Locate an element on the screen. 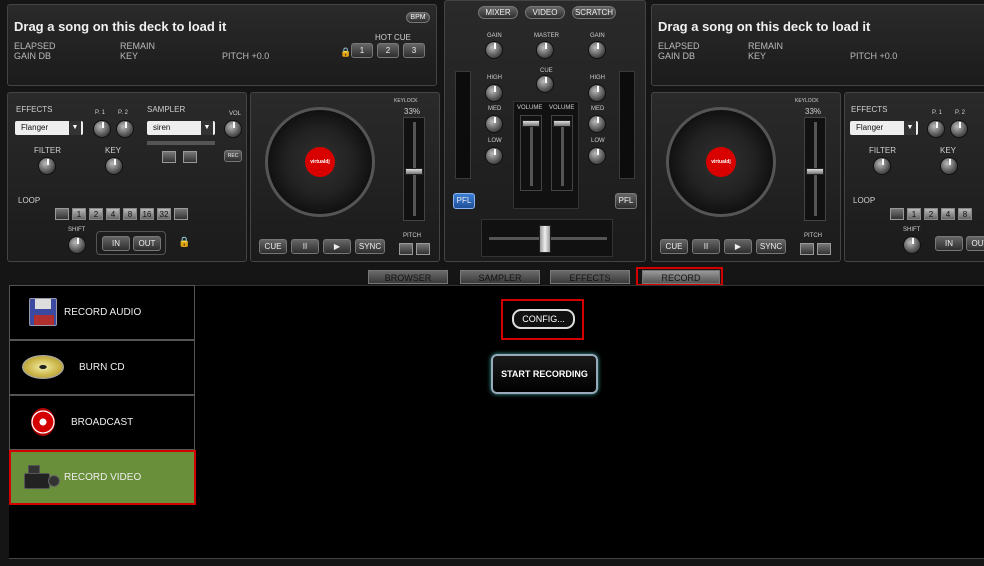  right-pitch-readout: PITCH +0.0 is located at coordinates (874, 56).